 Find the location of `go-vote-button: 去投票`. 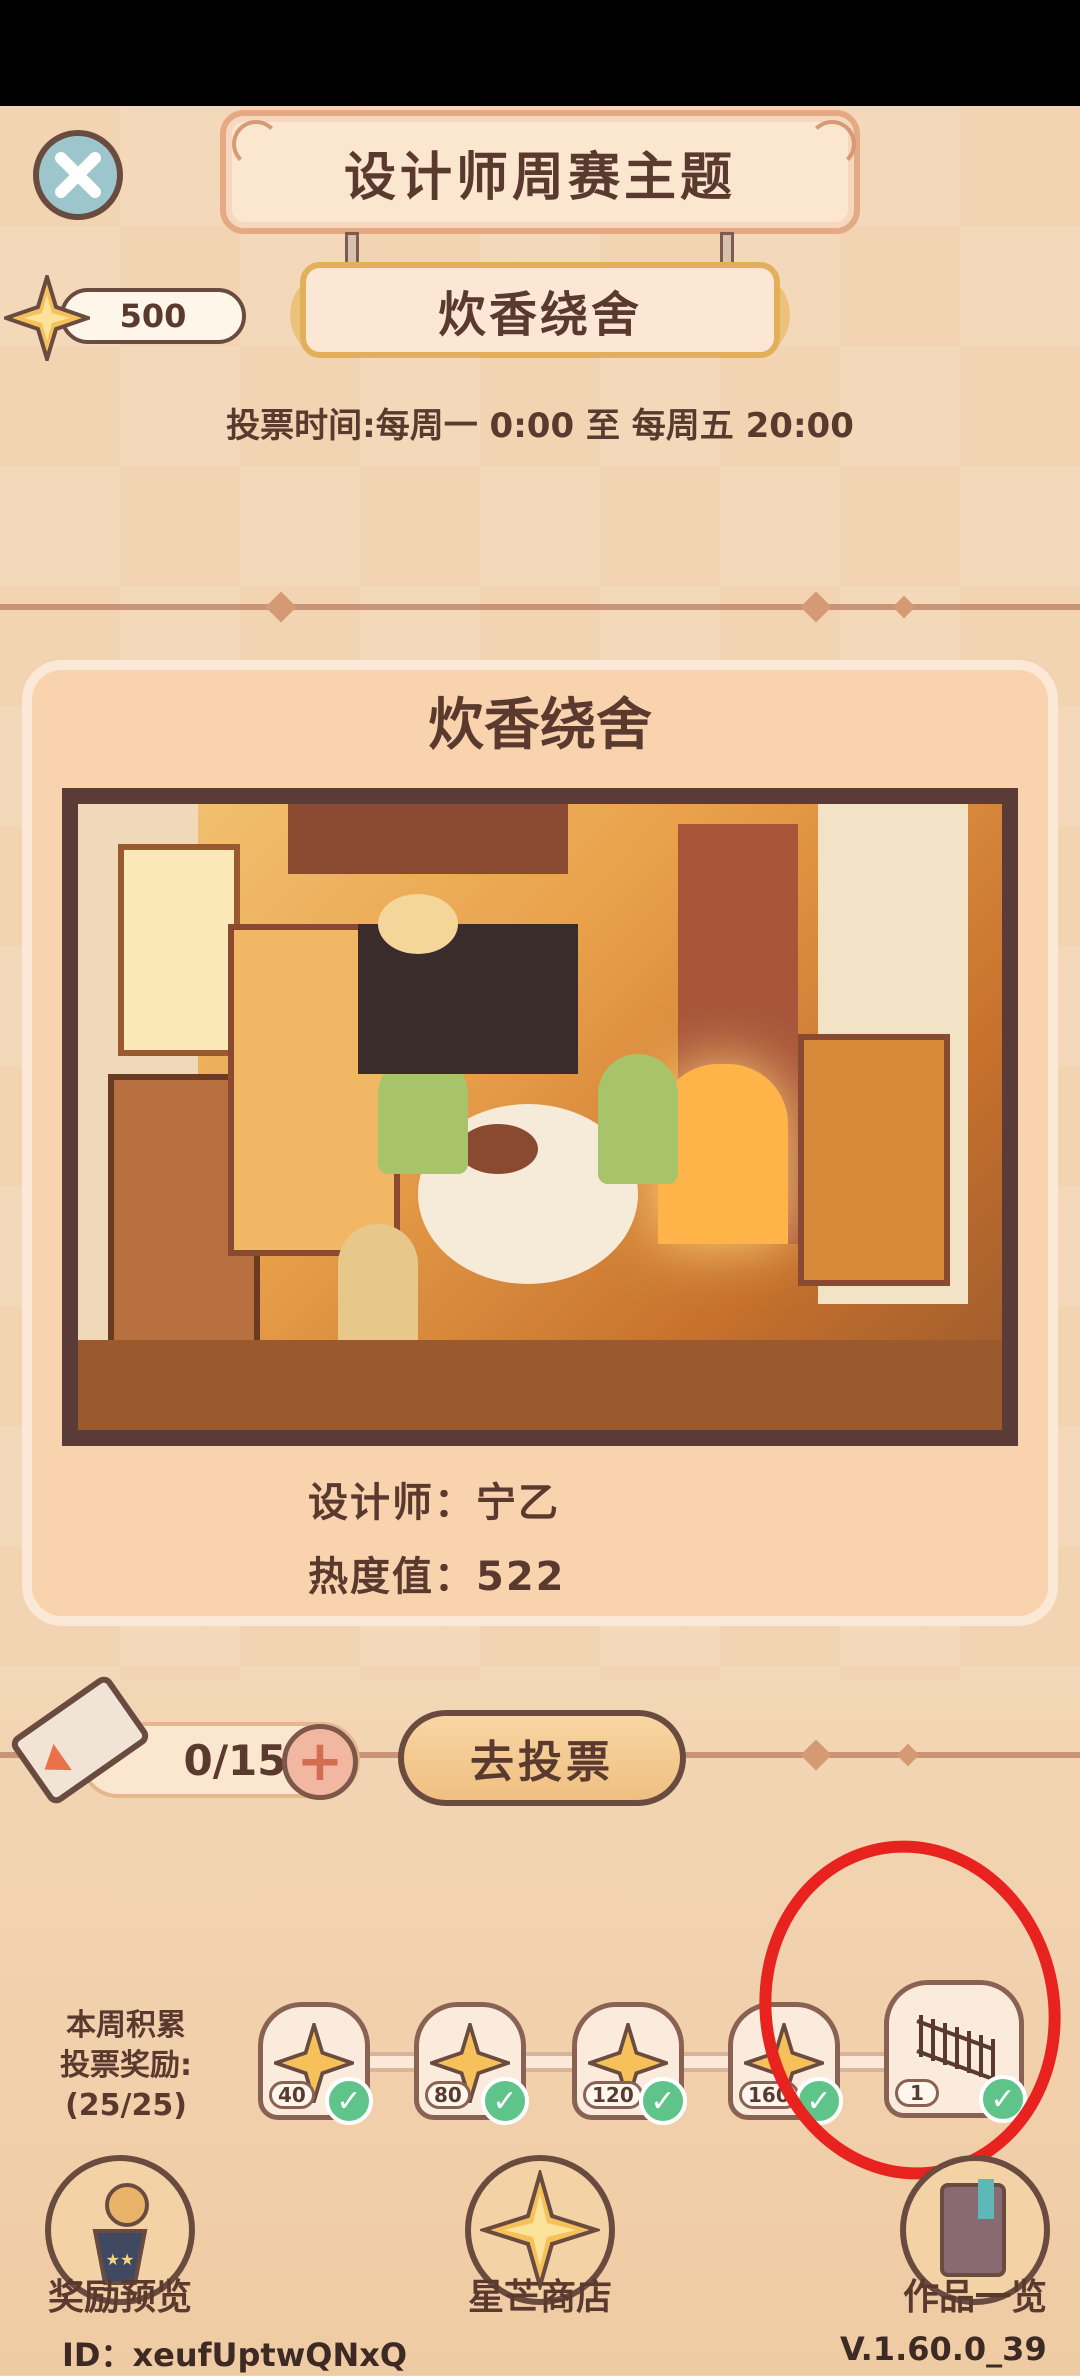

go-vote-button: 去投票 is located at coordinates (542, 1758).